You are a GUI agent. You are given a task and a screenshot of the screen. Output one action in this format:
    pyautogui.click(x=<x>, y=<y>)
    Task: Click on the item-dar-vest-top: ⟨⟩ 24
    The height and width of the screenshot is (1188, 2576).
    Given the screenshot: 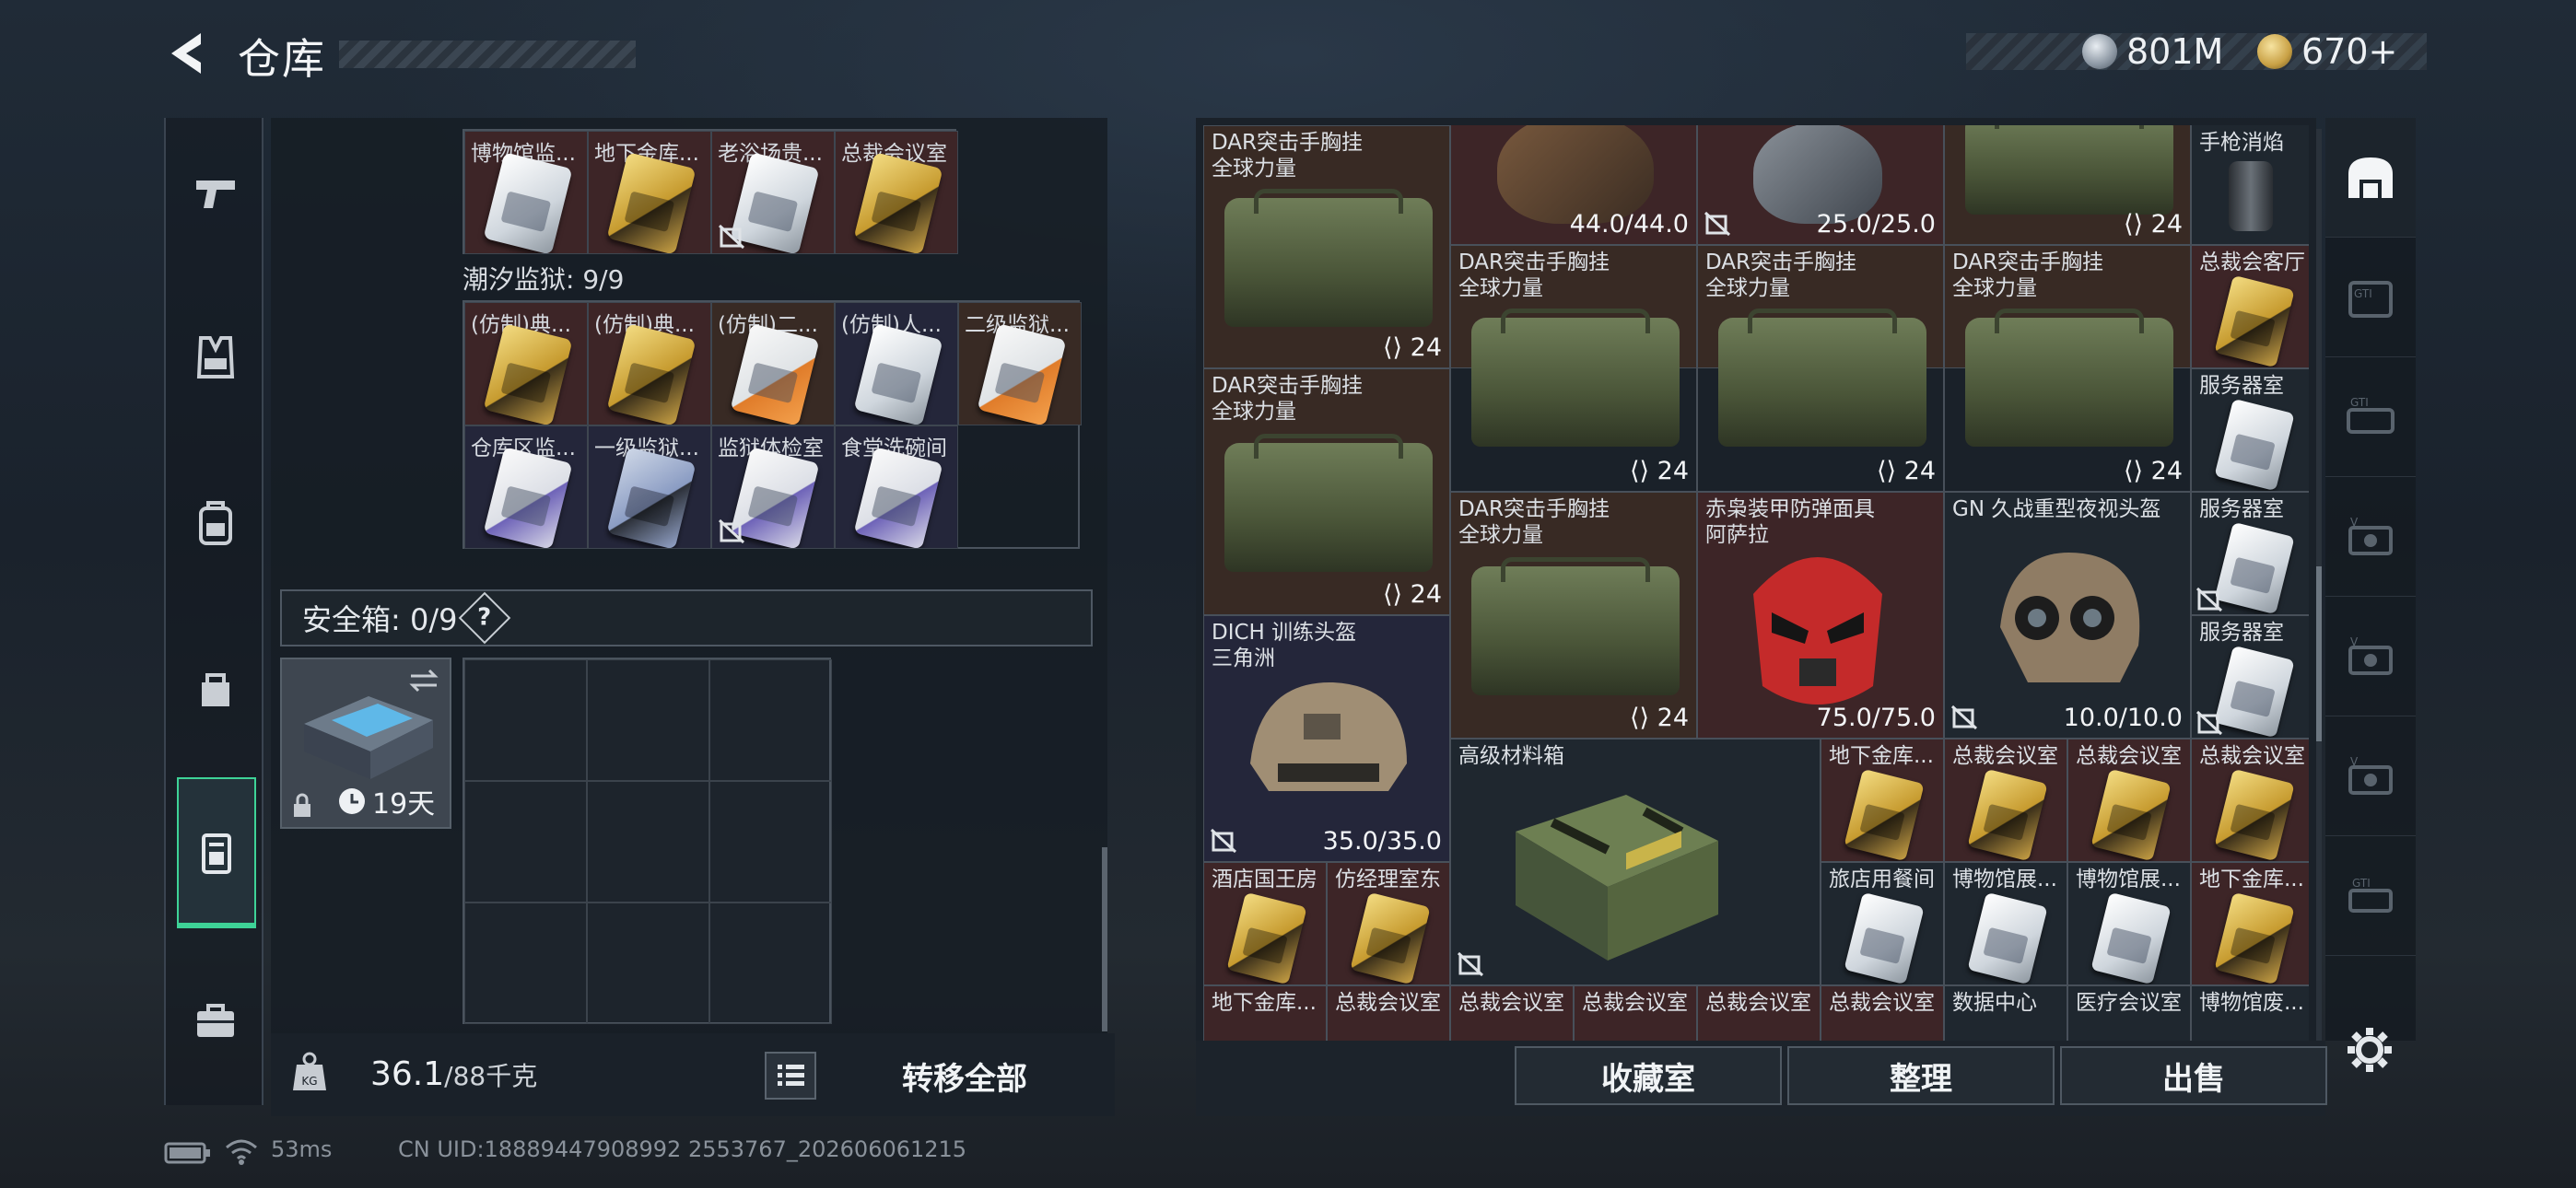 What is the action you would take?
    pyautogui.click(x=2067, y=185)
    